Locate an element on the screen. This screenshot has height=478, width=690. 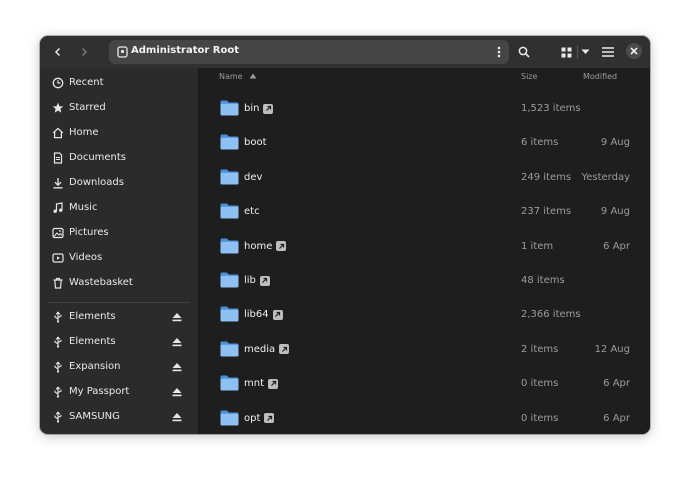
sidebar-item-elements: Elements is located at coordinates (119, 317).